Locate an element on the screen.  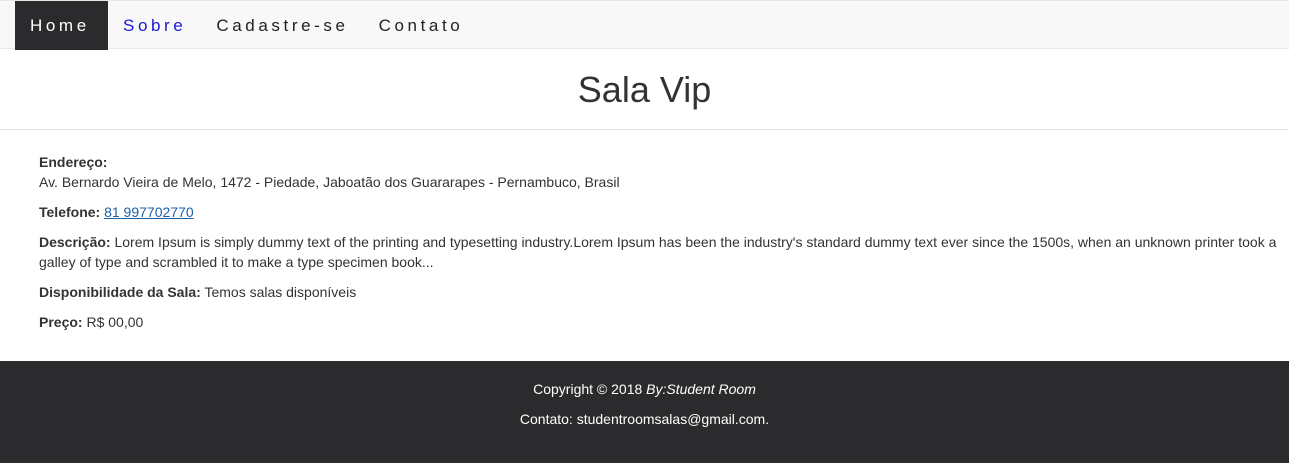
availability-label: Disponibilidade da Sala: is located at coordinates (120, 292).